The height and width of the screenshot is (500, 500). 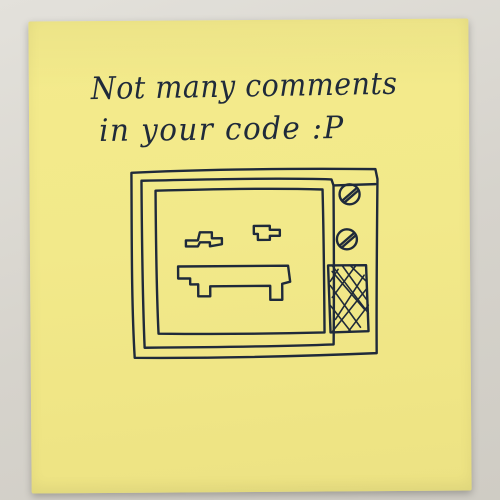 I want to click on face-mouth-icon, so click(x=234, y=283).